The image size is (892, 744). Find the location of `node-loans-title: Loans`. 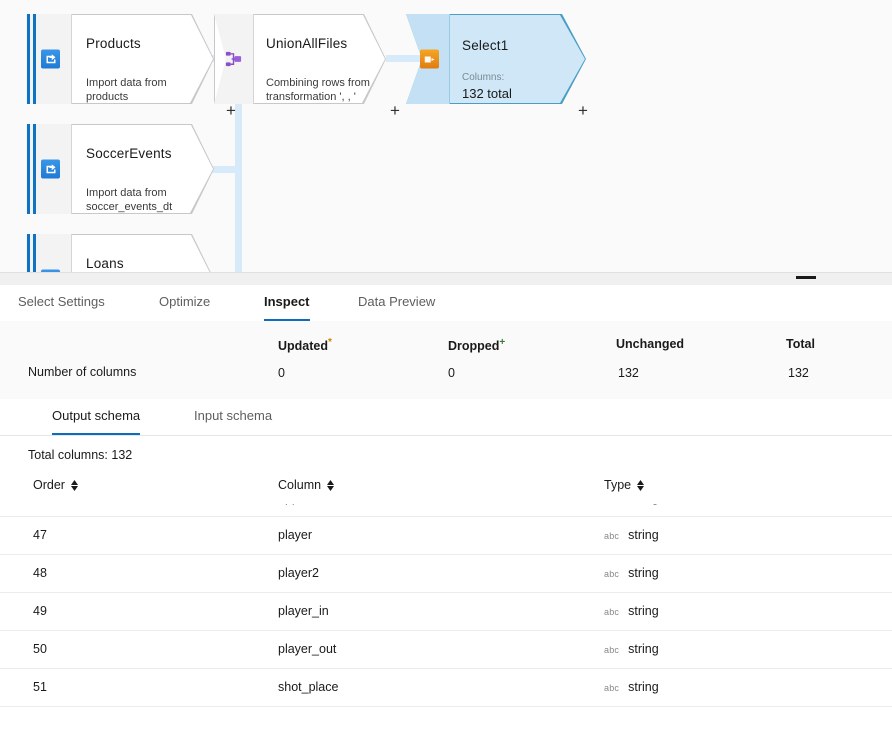

node-loans-title: Loans is located at coordinates (105, 263).